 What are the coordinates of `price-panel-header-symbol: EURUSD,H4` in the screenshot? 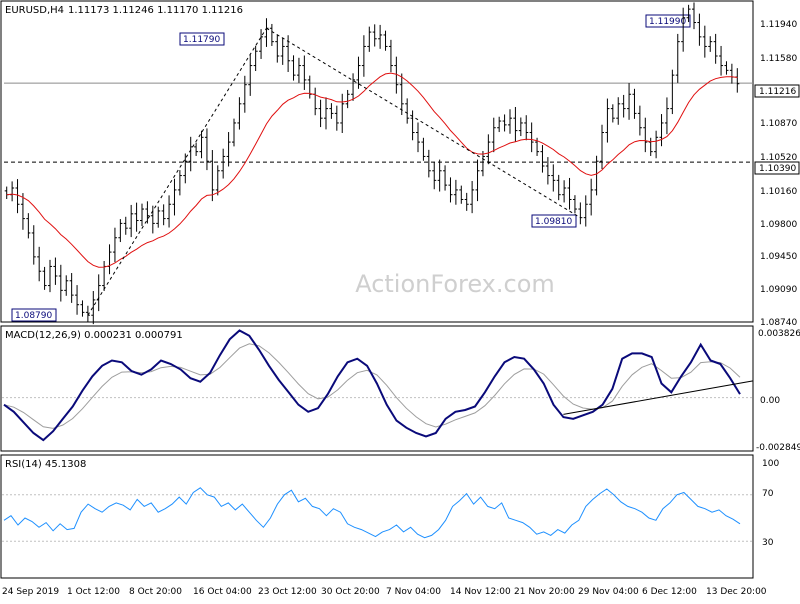 It's located at (34, 10).